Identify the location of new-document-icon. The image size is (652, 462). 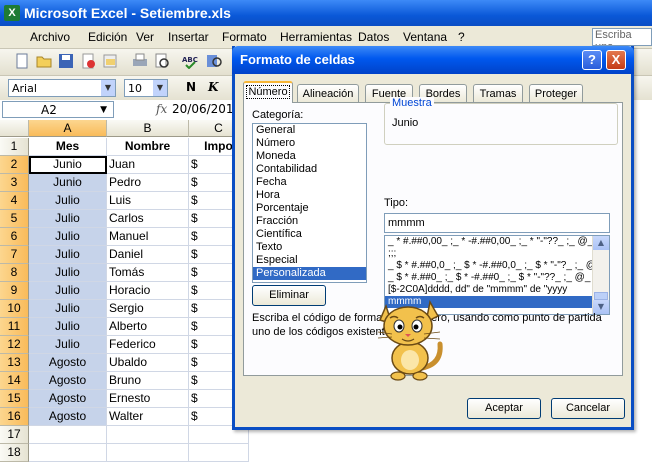
(22, 61).